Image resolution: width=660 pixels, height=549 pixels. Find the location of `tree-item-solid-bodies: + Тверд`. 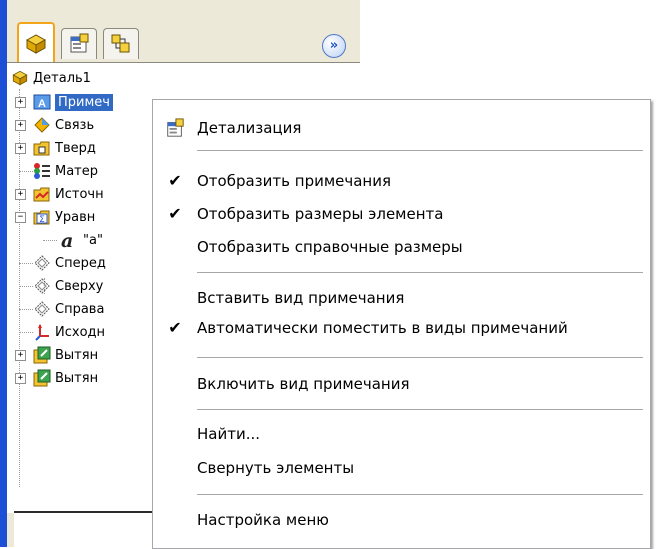

tree-item-solid-bodies: + Тверд is located at coordinates (55, 148).